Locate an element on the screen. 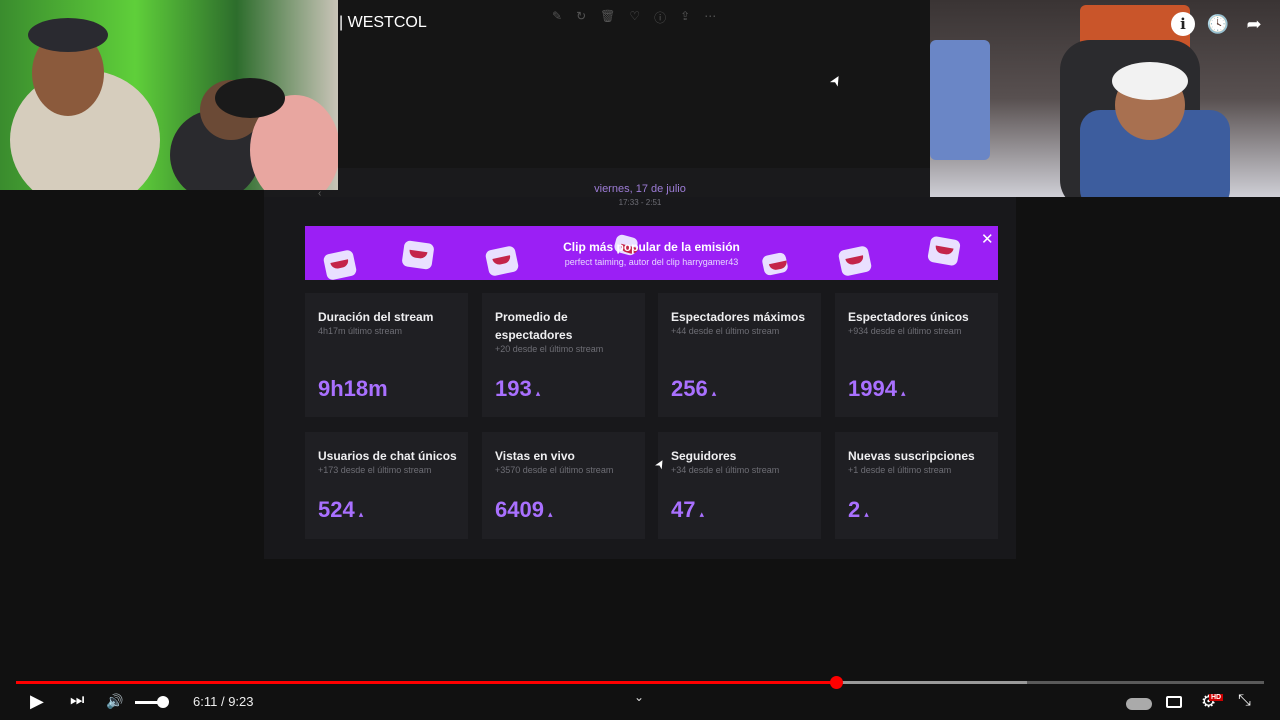 This screenshot has height=720, width=1280. progress-scrubber is located at coordinates (836, 682).